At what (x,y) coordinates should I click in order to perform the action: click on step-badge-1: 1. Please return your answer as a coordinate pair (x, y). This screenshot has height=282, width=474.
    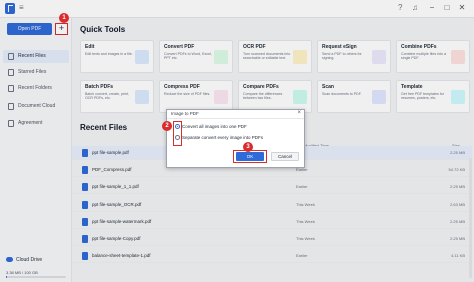
    Looking at the image, I should click on (64, 18).